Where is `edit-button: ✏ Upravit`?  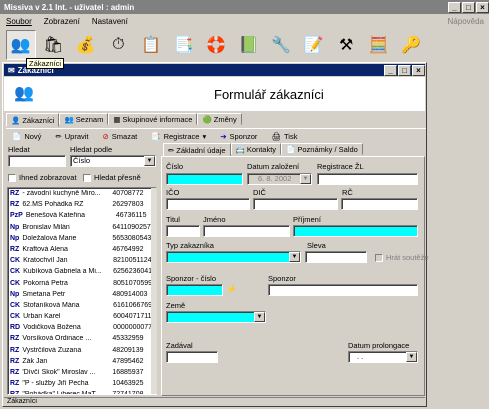
edit-button: ✏ Upravit is located at coordinates (71, 136).